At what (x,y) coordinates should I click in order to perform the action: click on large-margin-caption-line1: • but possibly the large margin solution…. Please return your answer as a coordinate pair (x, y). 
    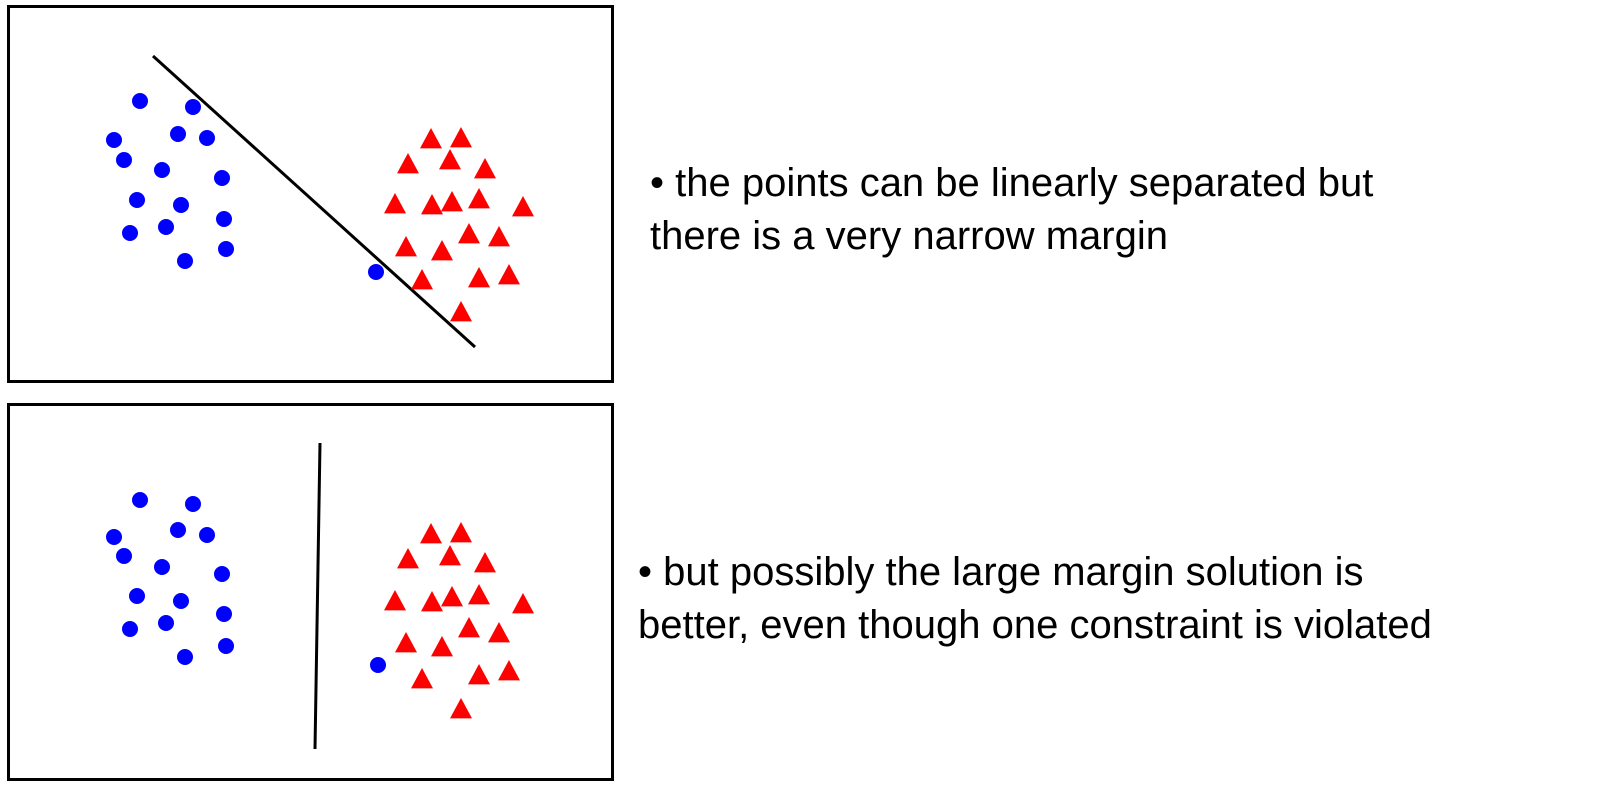
    Looking at the image, I should click on (1001, 572).